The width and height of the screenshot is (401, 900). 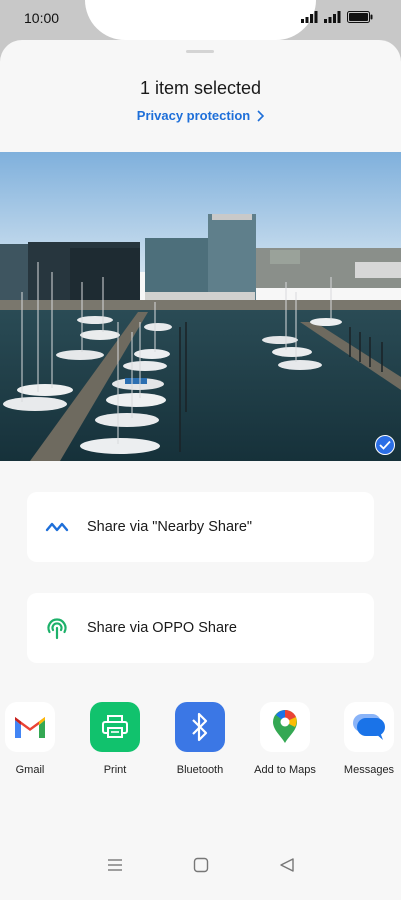 What do you see at coordinates (200, 51) in the screenshot?
I see `drag-handle` at bounding box center [200, 51].